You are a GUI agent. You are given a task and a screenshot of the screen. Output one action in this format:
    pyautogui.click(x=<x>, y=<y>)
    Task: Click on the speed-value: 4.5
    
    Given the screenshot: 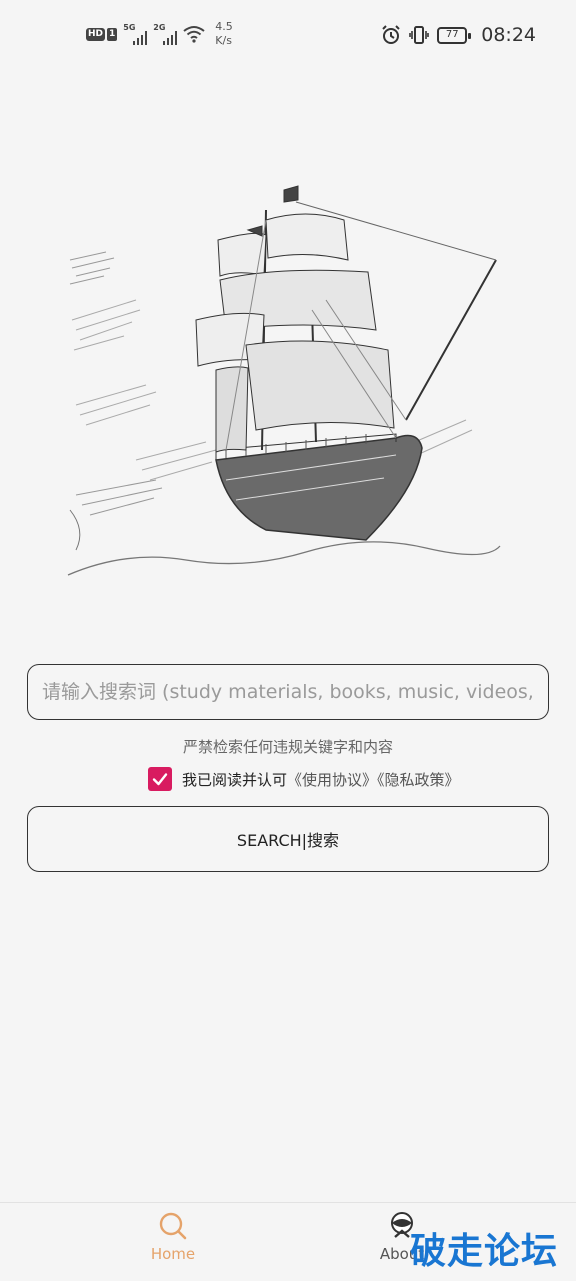 What is the action you would take?
    pyautogui.click(x=224, y=26)
    